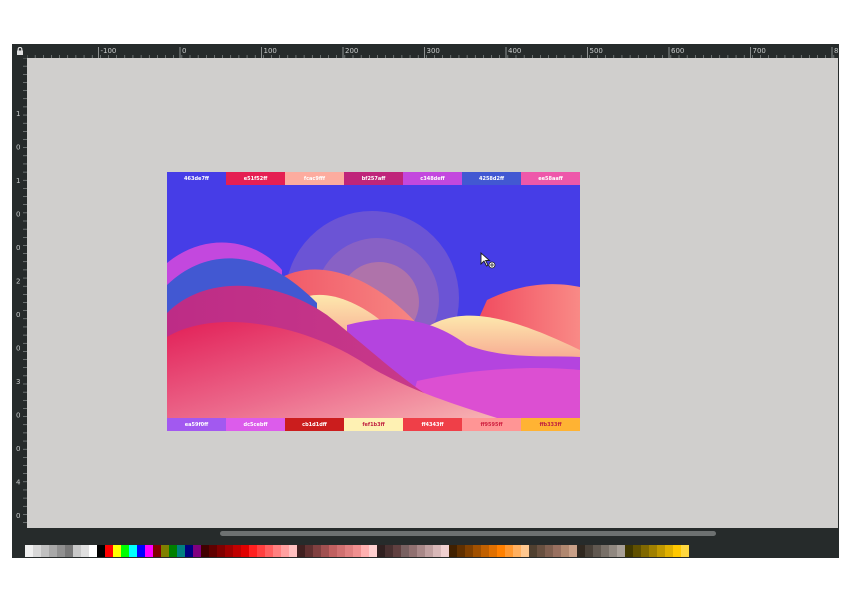 The image size is (850, 600). What do you see at coordinates (314, 424) in the screenshot?
I see `color-label: cb1d1dff` at bounding box center [314, 424].